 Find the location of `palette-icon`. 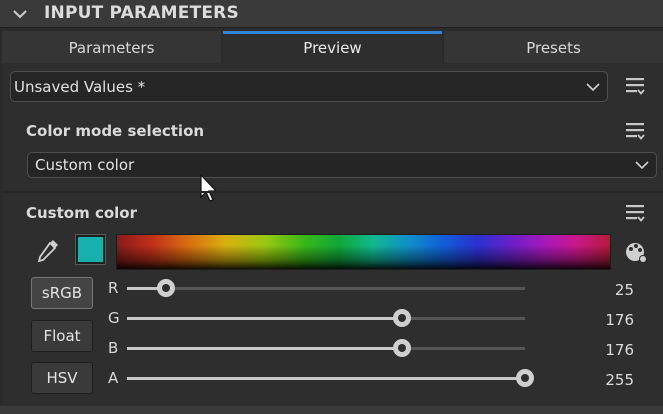

palette-icon is located at coordinates (636, 252).